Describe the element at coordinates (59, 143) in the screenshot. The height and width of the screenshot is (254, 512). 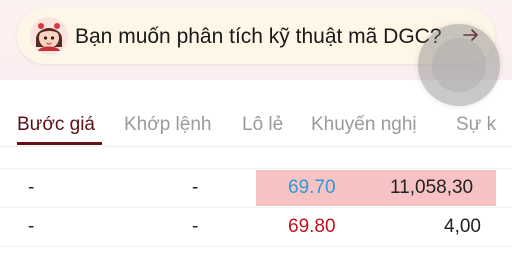
I see `active-tab-indicator` at that location.